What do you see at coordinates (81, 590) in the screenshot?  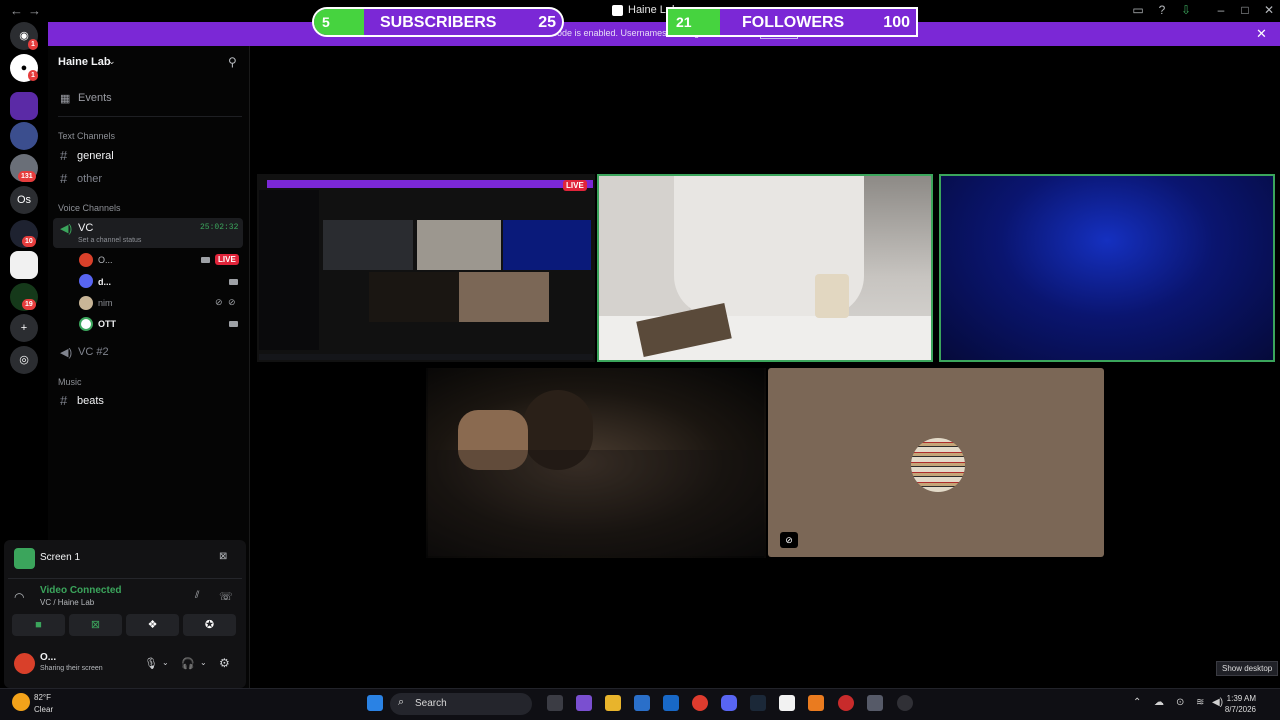 I see `connection-status: Video Connected` at bounding box center [81, 590].